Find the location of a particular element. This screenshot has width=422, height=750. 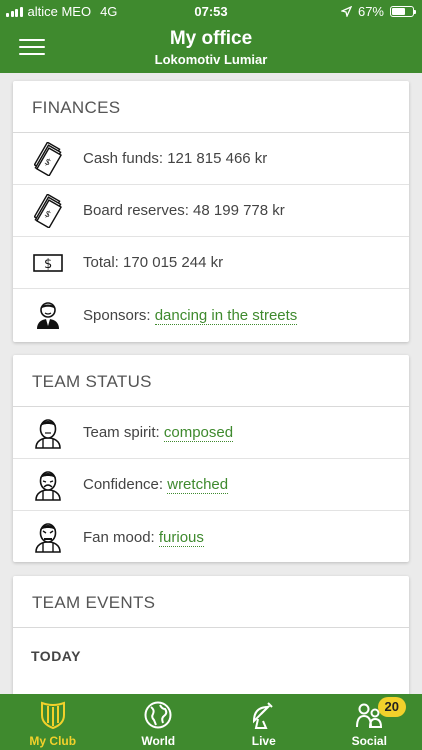

page-title: My office is located at coordinates (211, 38).